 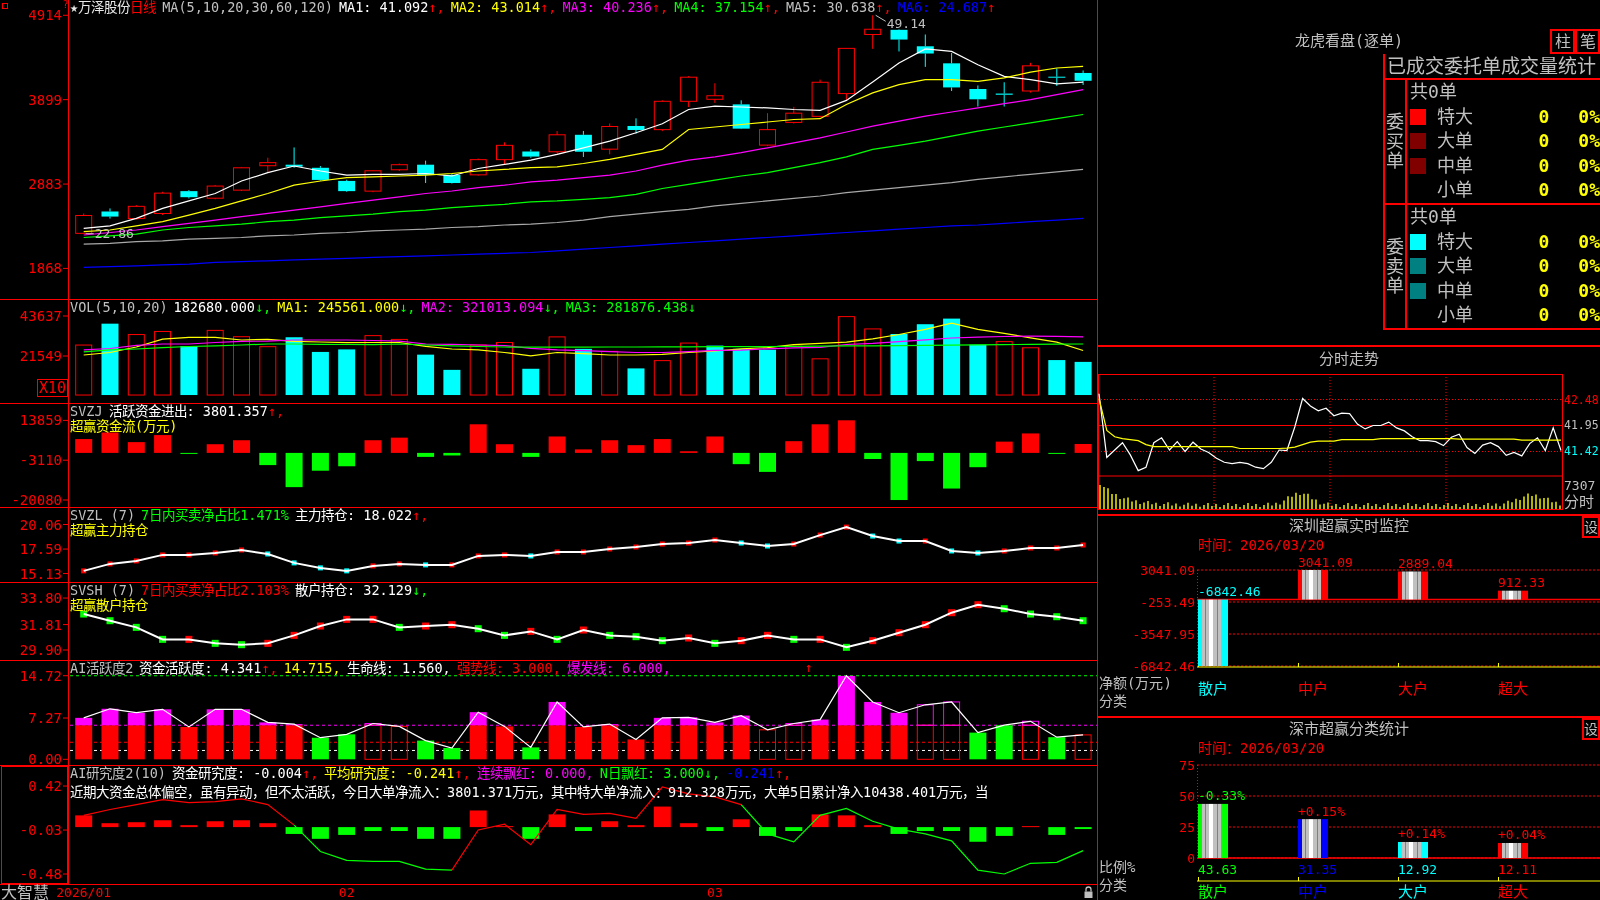 I want to click on indicator-text: 182680.000, so click(x=214, y=307).